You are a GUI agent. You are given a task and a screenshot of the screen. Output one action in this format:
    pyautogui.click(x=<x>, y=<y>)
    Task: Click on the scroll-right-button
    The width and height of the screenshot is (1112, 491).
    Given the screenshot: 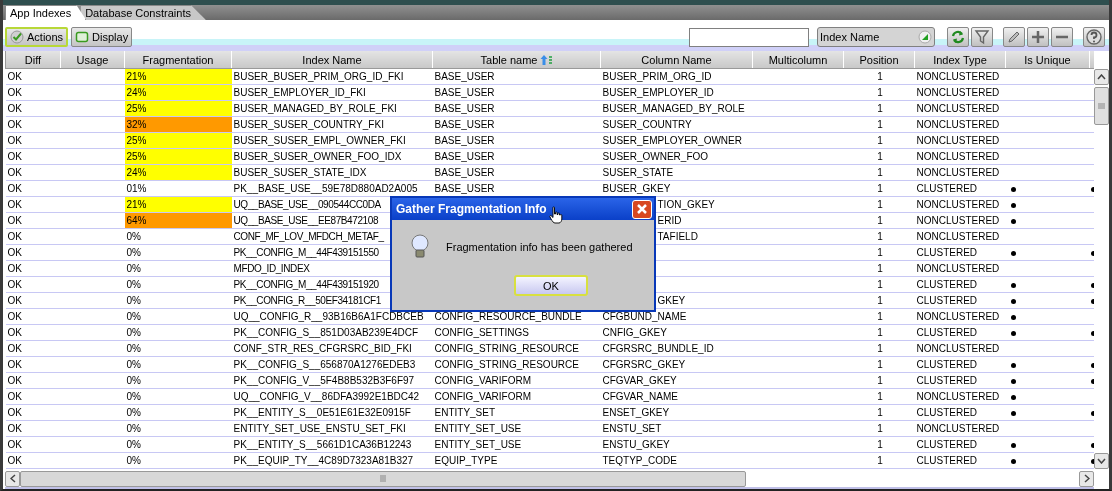 What is the action you would take?
    pyautogui.click(x=1086, y=478)
    